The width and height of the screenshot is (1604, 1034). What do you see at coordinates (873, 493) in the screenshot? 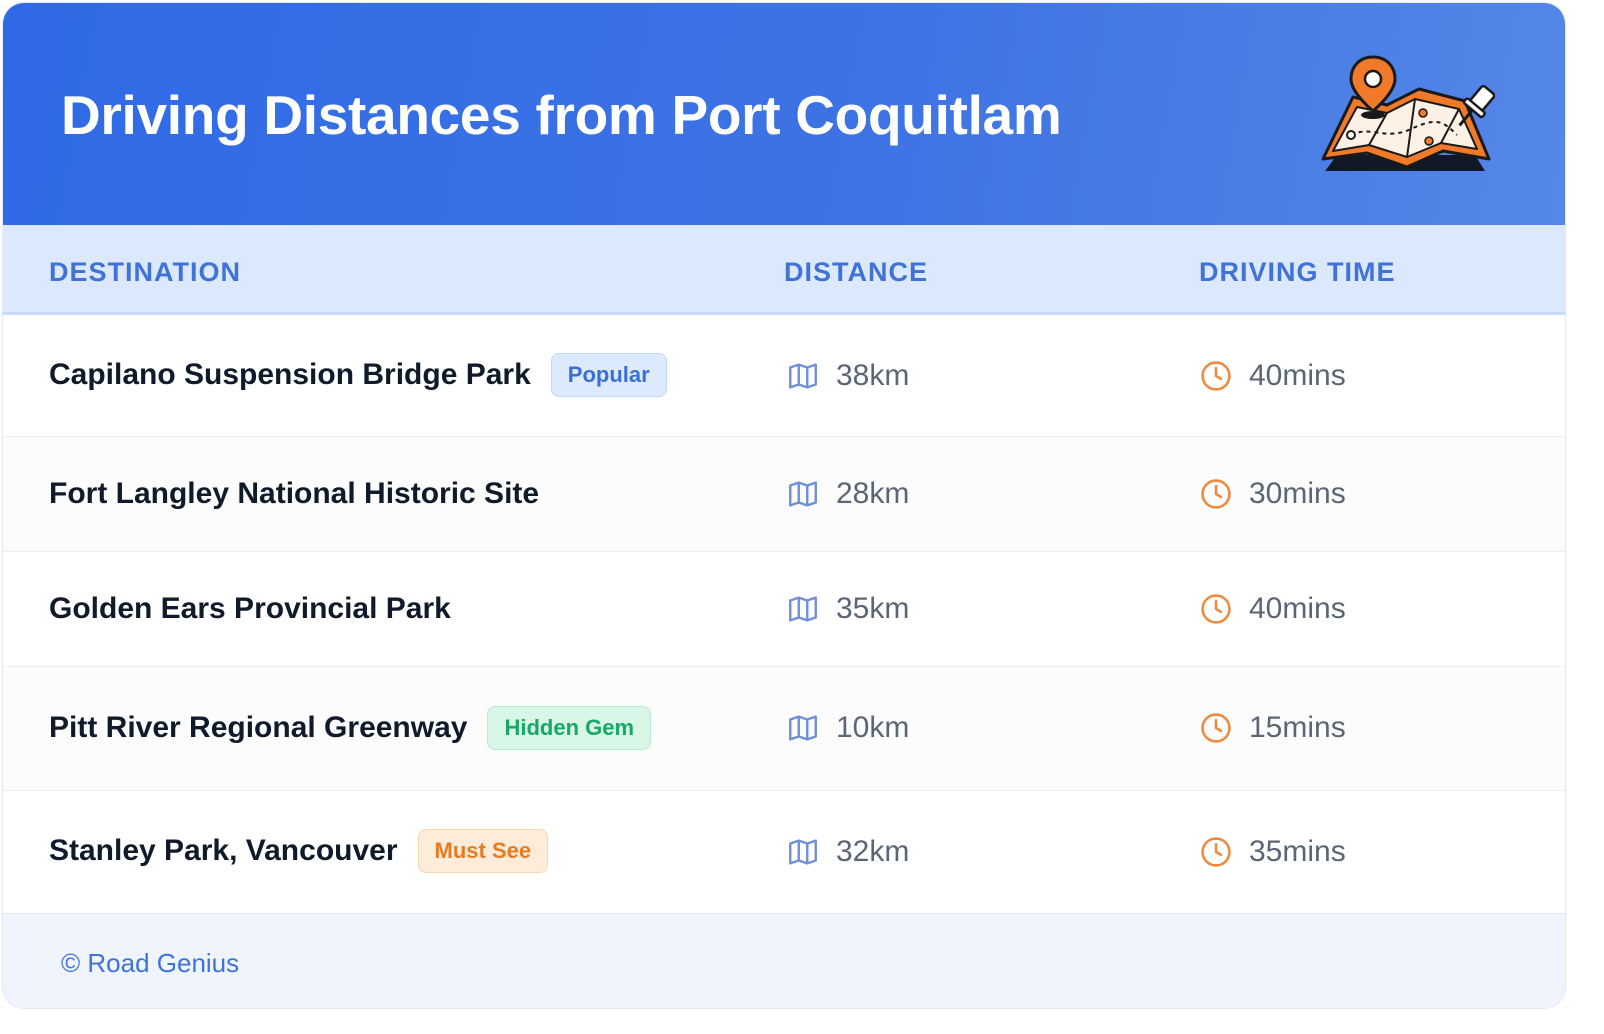
I see `distance-value: 28km` at bounding box center [873, 493].